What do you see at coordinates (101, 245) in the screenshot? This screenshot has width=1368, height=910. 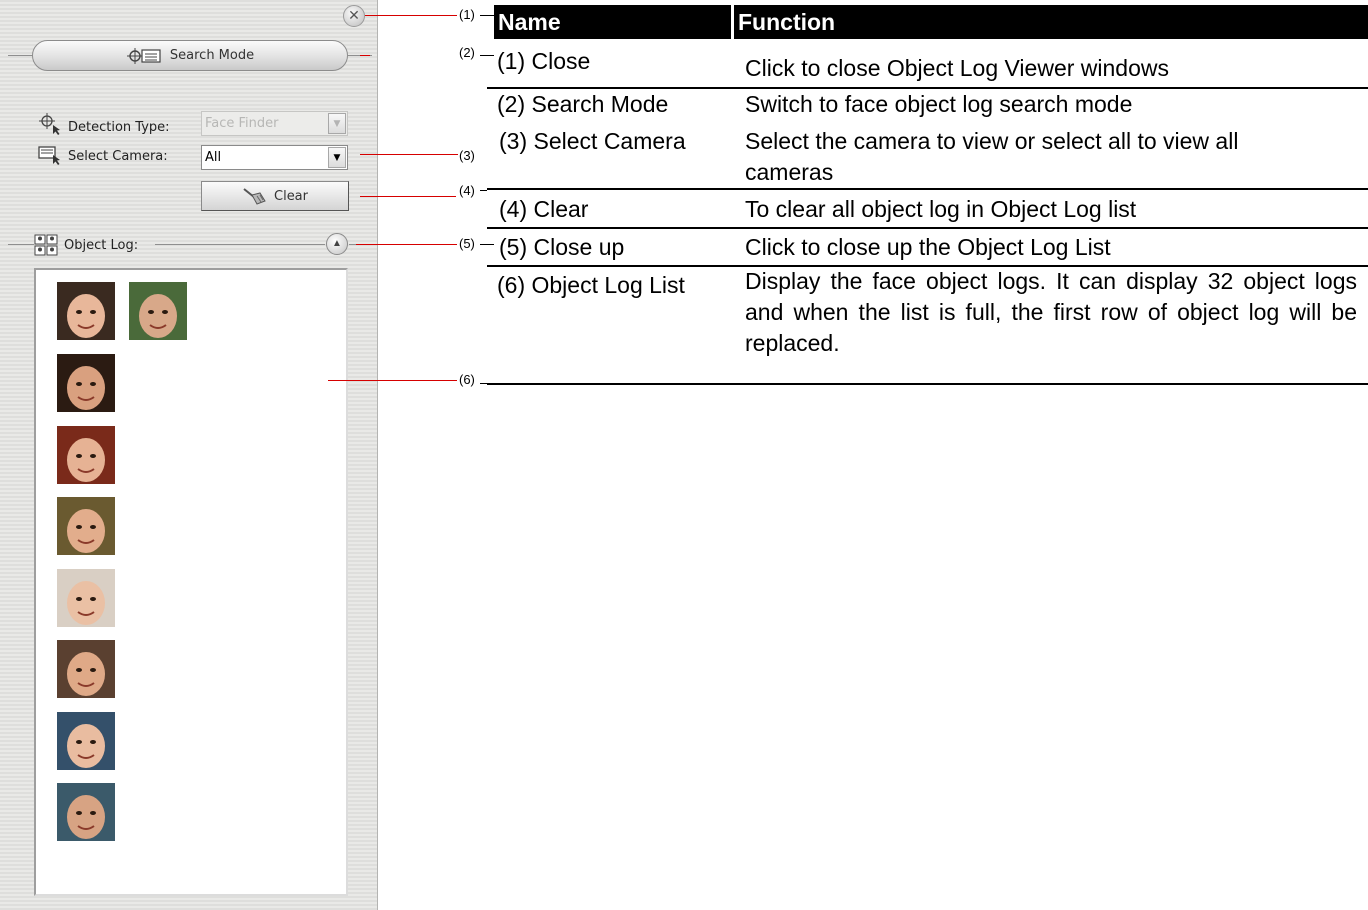 I see `object-log-label: Object Log:` at bounding box center [101, 245].